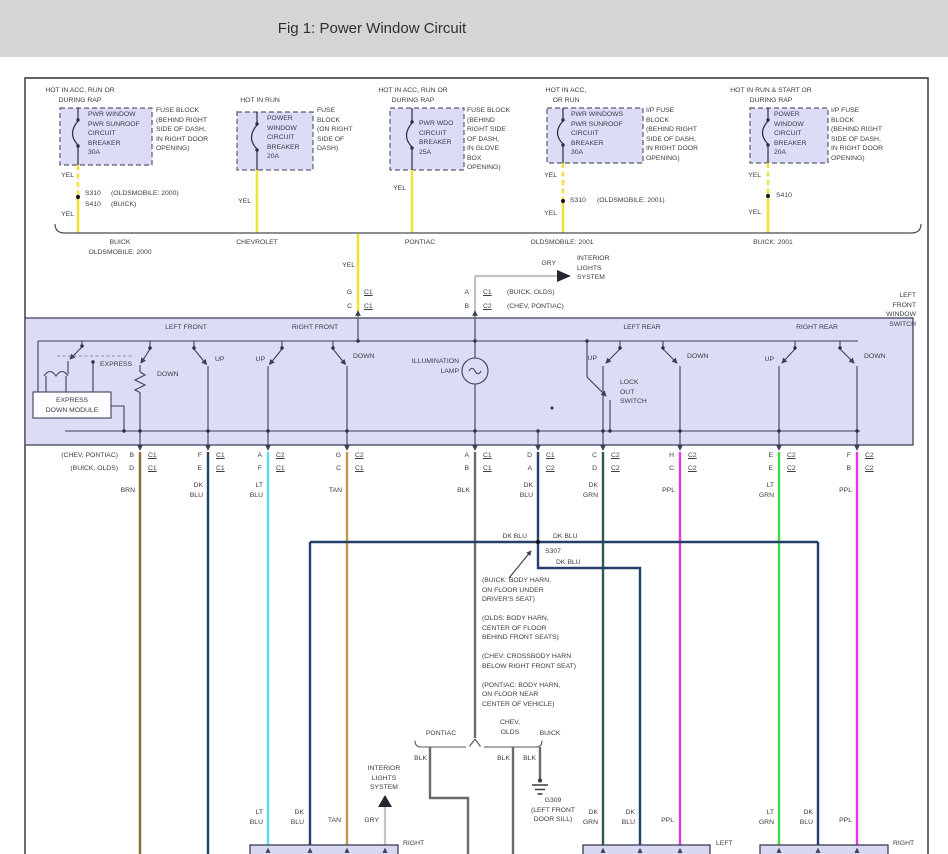 The image size is (948, 854). I want to click on rf-down-label: DOWN, so click(364, 356).